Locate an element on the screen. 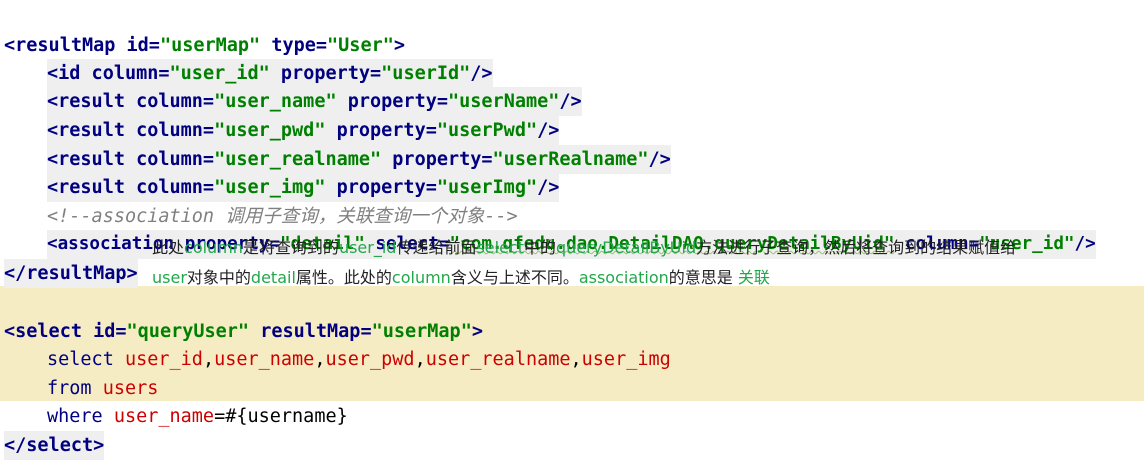 The width and height of the screenshot is (1144, 460). code-line-select-close: </select> is located at coordinates (54, 431).